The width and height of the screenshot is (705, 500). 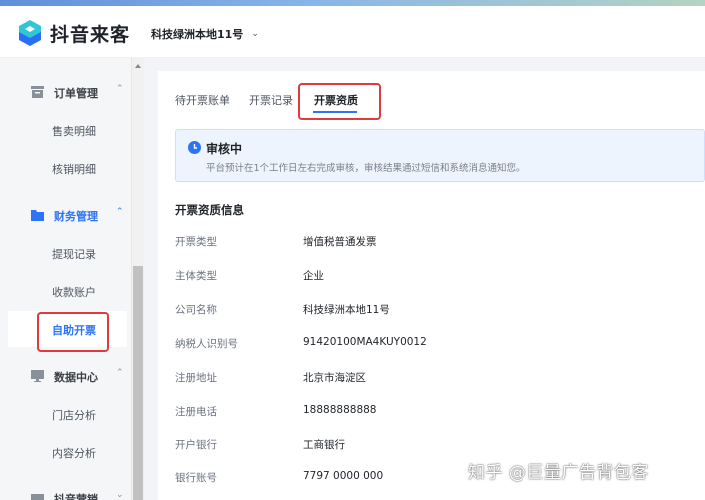 I want to click on scroll-up-arrow-icon, so click(x=138, y=66).